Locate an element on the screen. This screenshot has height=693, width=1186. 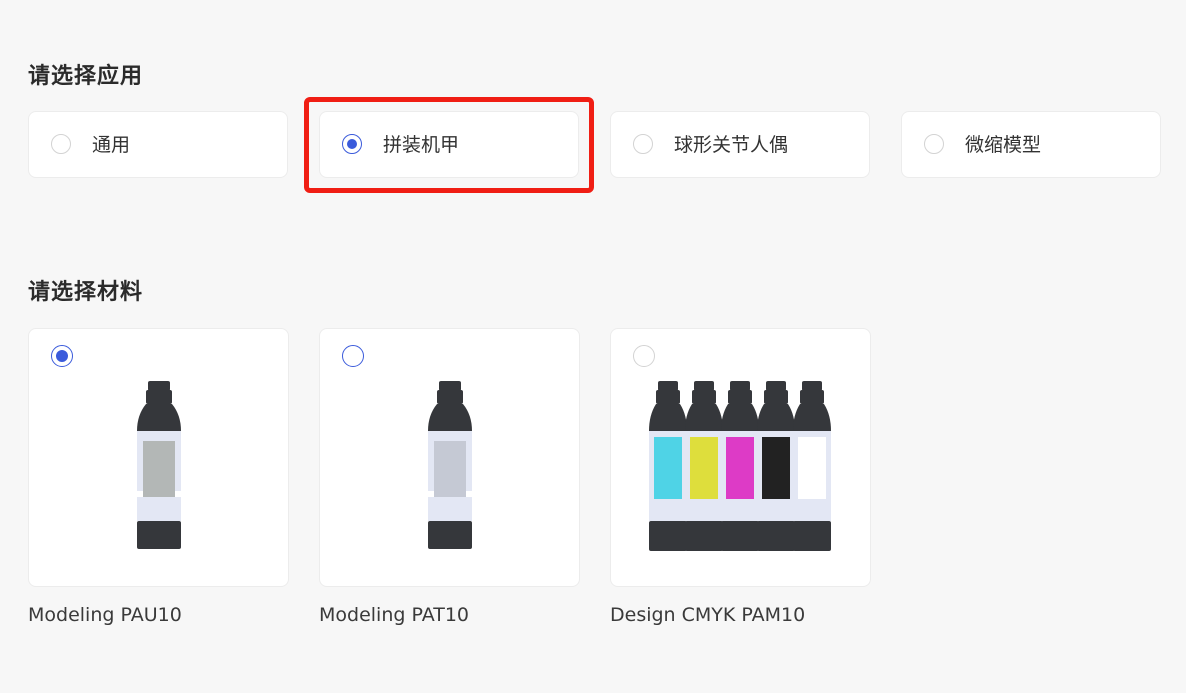
app-option-miniature-model: 微缩模型 is located at coordinates (1031, 144).